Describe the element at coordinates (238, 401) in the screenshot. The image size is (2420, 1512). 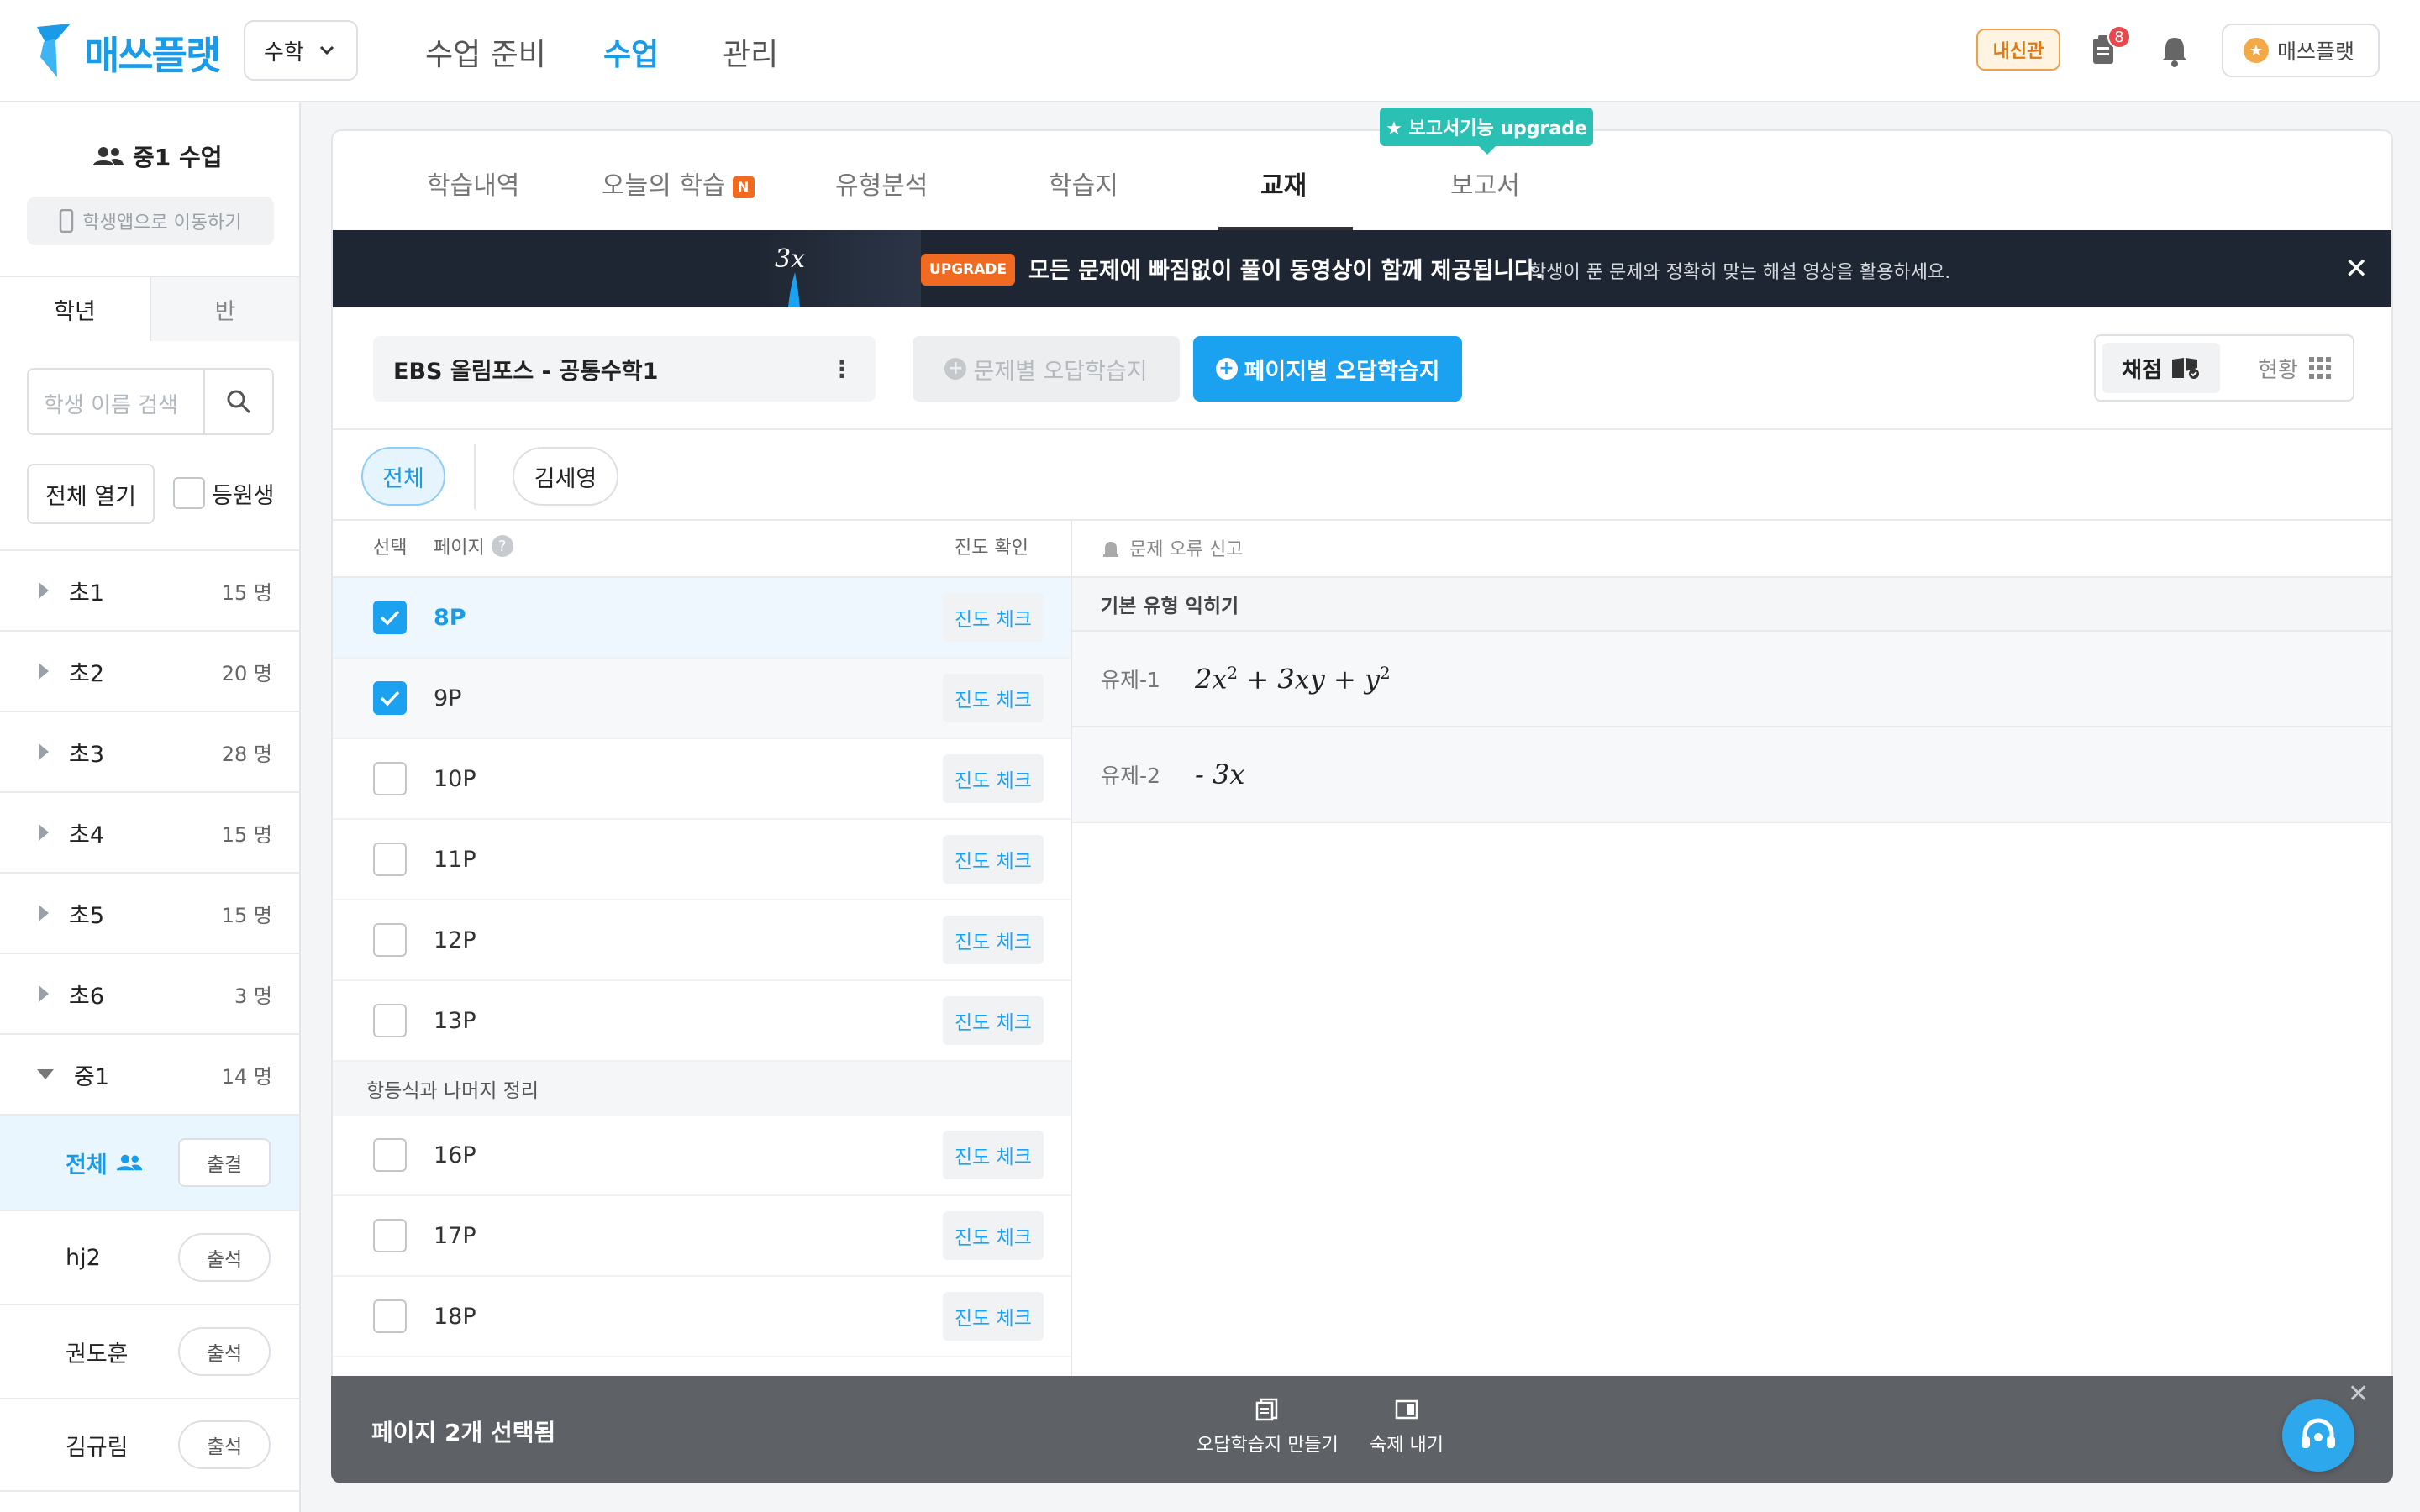
I see `search-button` at that location.